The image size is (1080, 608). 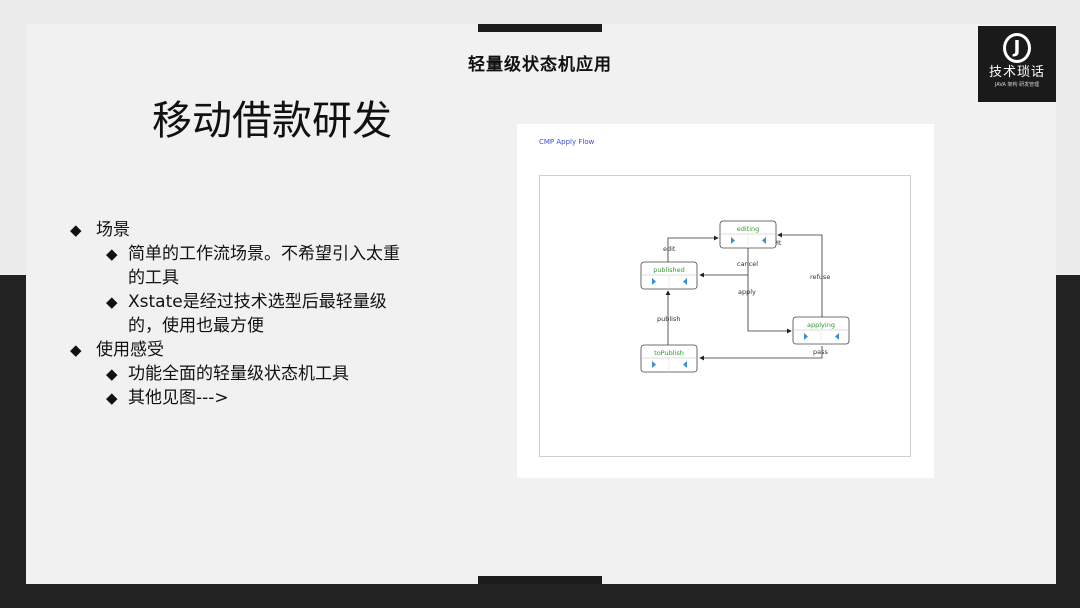 What do you see at coordinates (669, 249) in the screenshot?
I see `edge-label-edit: edit` at bounding box center [669, 249].